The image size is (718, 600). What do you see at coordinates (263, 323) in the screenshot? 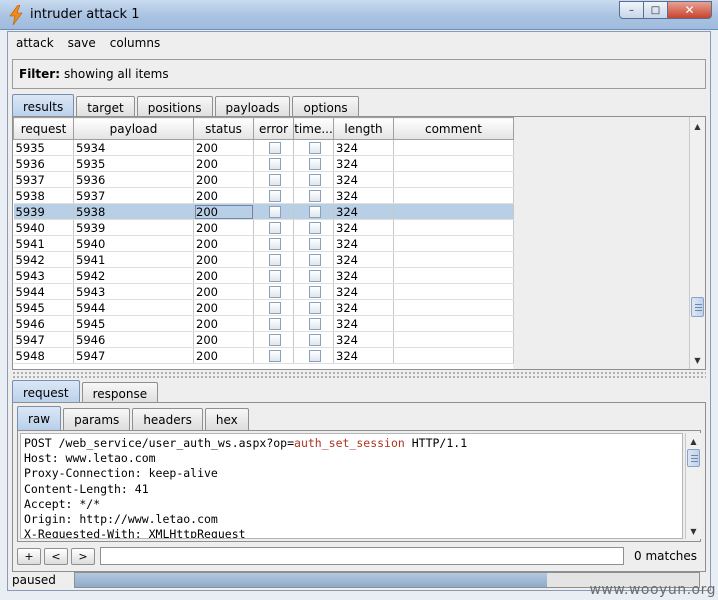
I see `table-row: 5946 5945 200 324` at bounding box center [263, 323].